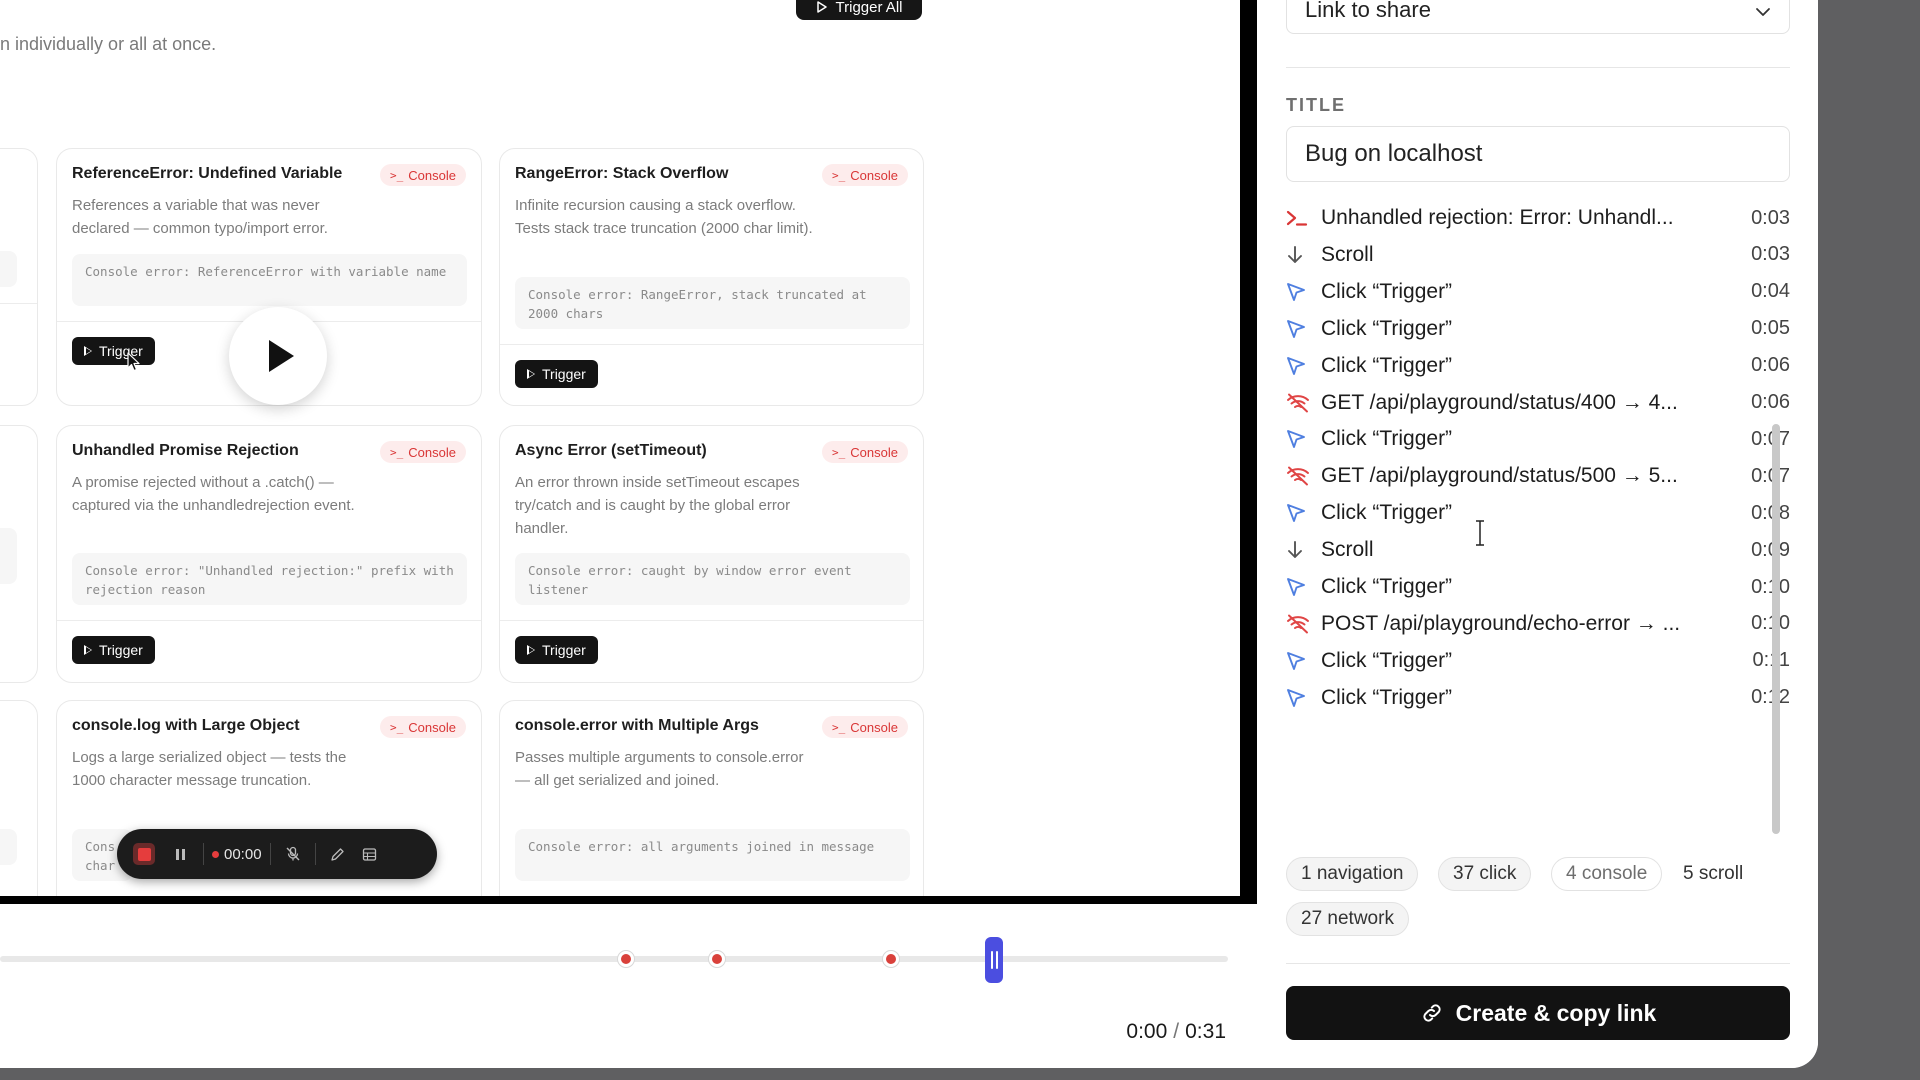 The height and width of the screenshot is (1080, 1920). What do you see at coordinates (1538, 439) in the screenshot?
I see `event-row-click: Click “Trigger” 0:07` at bounding box center [1538, 439].